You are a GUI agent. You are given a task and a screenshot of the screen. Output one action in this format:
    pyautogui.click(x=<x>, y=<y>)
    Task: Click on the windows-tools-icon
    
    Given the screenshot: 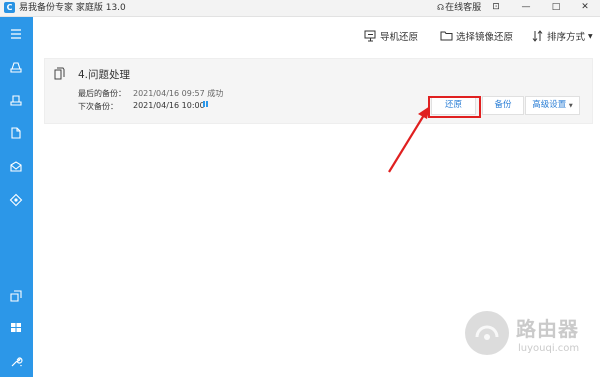 What is the action you would take?
    pyautogui.click(x=16, y=327)
    